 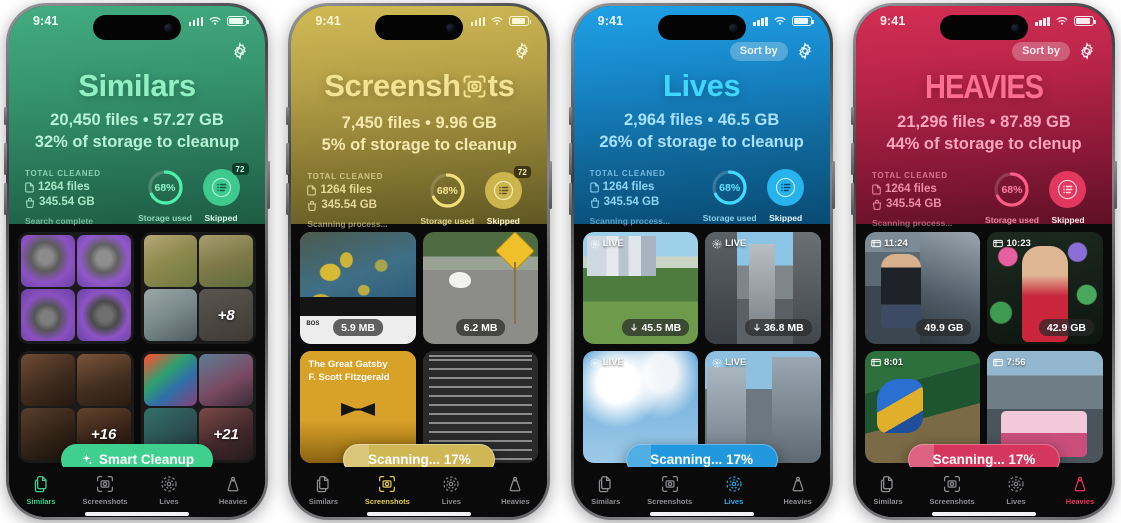 I want to click on smart-cleanup-label: Smart Cleanup, so click(x=146, y=459).